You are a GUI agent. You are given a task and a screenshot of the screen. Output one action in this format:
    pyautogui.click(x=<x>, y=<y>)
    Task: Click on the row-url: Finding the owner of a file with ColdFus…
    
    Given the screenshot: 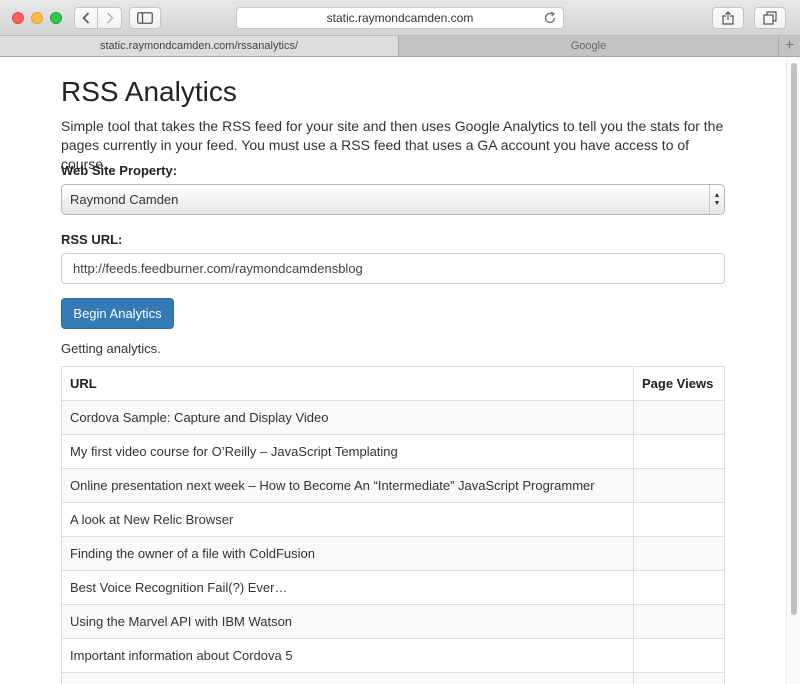 What is the action you would take?
    pyautogui.click(x=347, y=553)
    